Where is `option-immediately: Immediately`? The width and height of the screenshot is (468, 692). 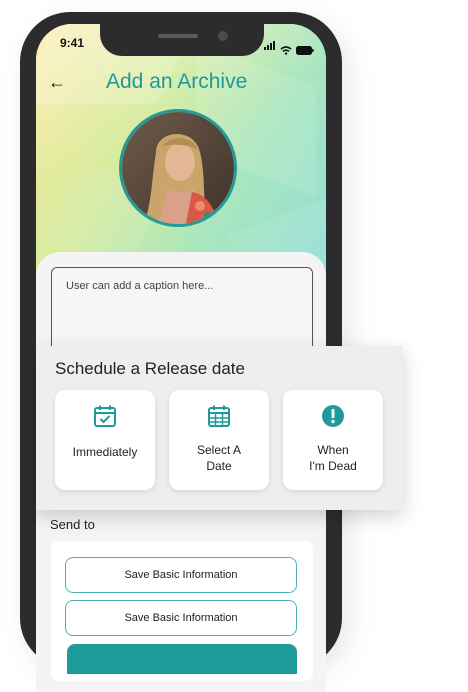 option-immediately: Immediately is located at coordinates (105, 440).